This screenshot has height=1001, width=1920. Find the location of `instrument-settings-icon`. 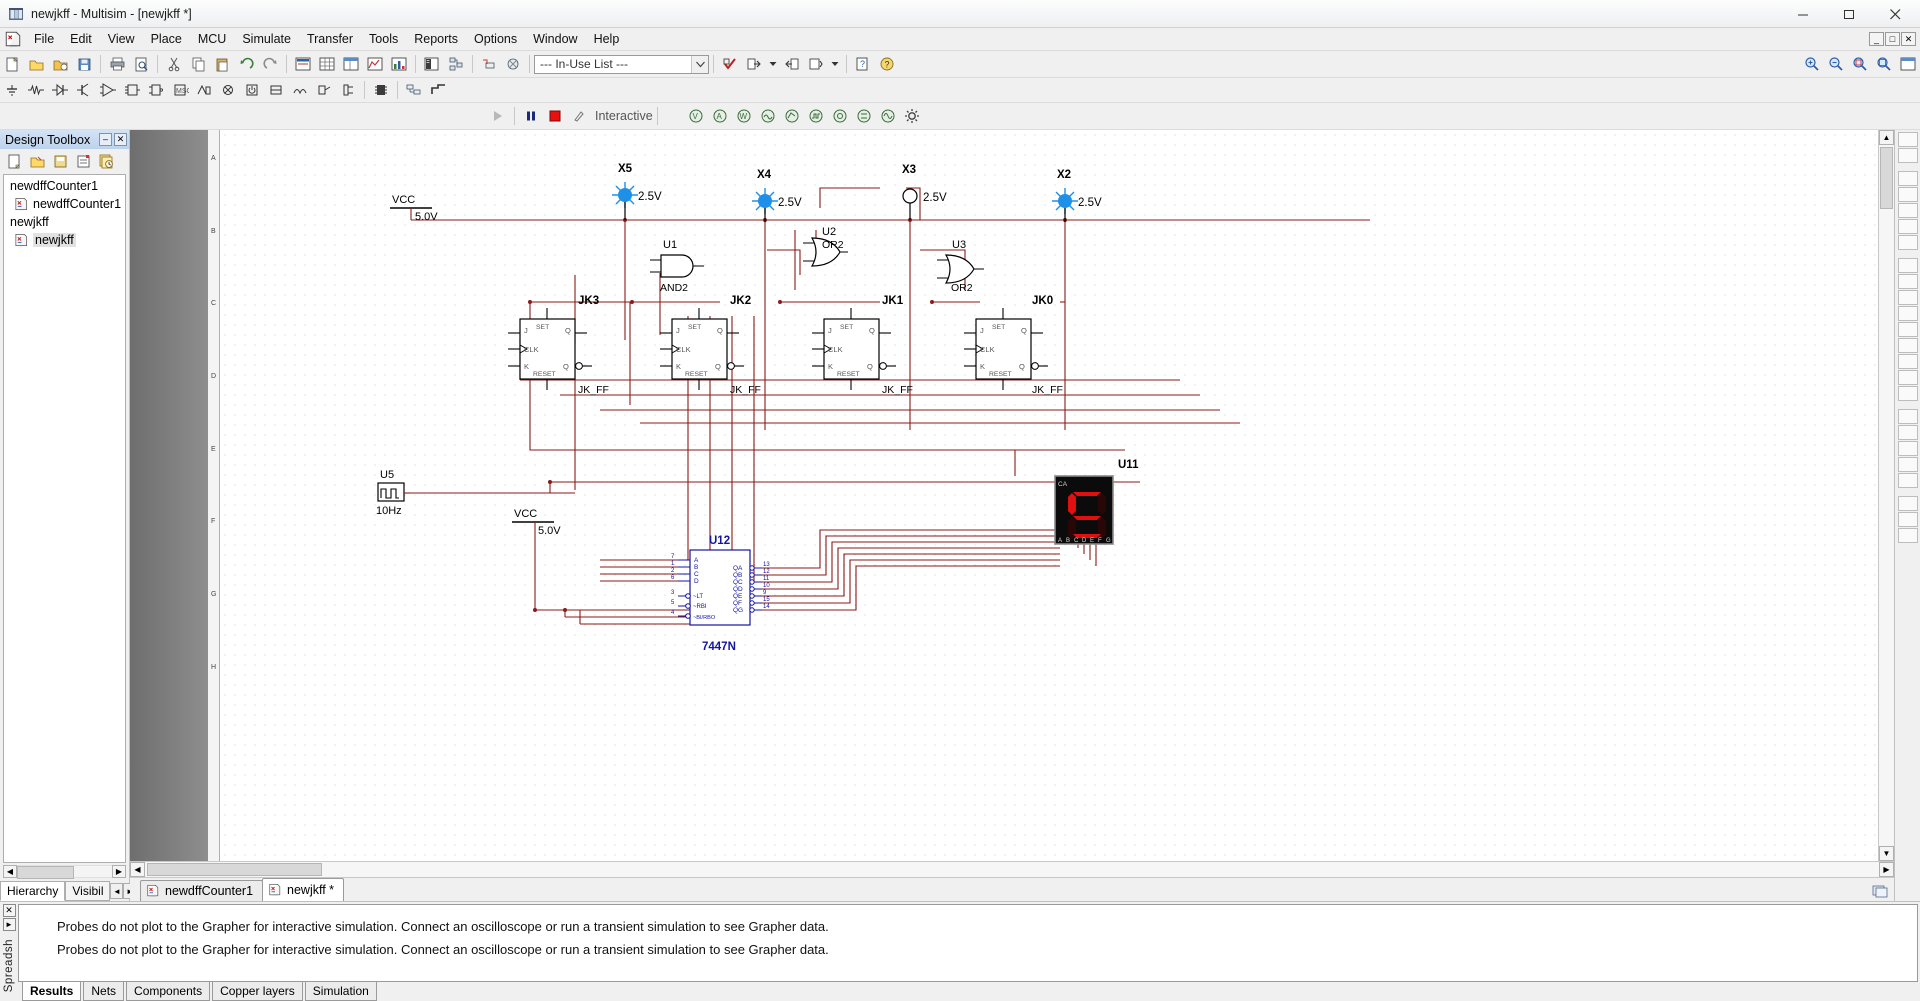

instrument-settings-icon is located at coordinates (912, 116).